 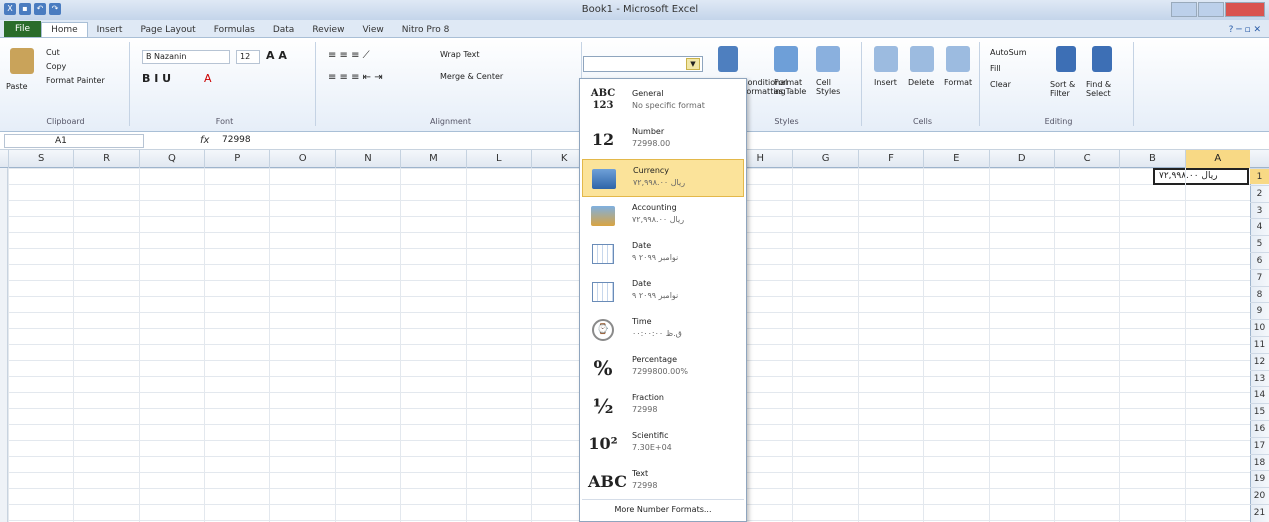 I want to click on font-size-select: 12, so click(x=248, y=57).